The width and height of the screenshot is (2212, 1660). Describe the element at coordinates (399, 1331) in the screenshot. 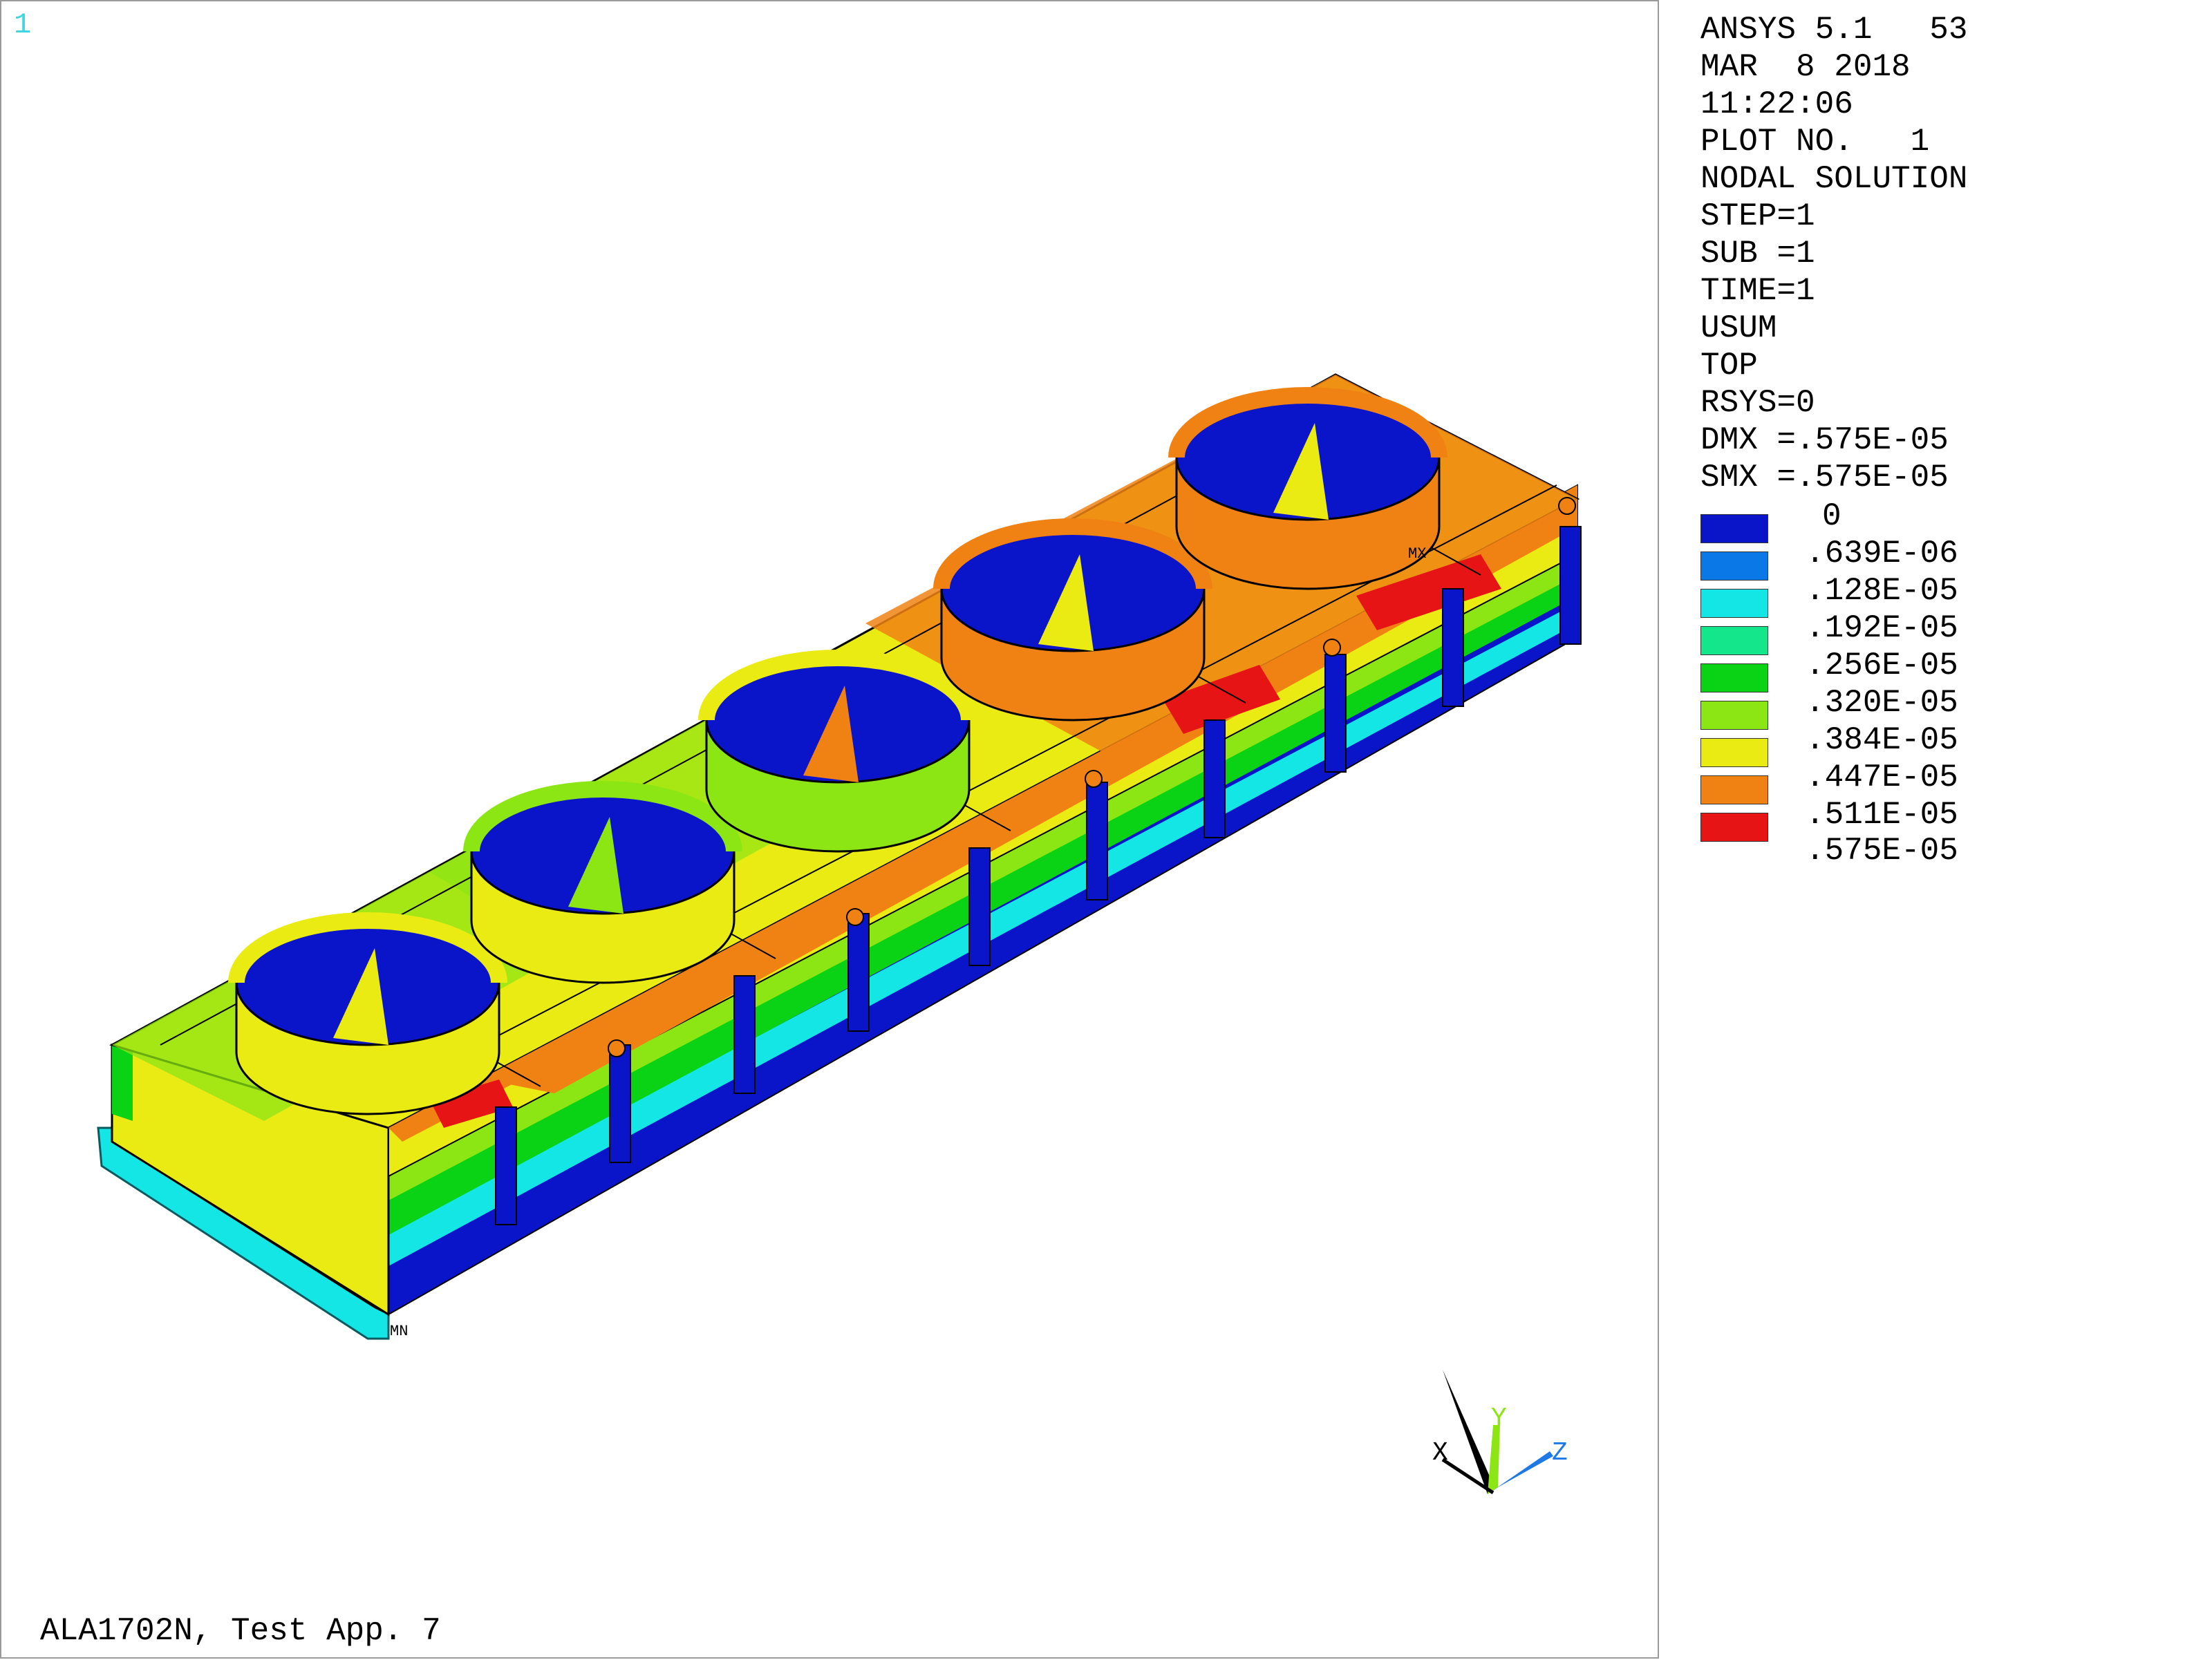

I see `min-marker: MN` at that location.